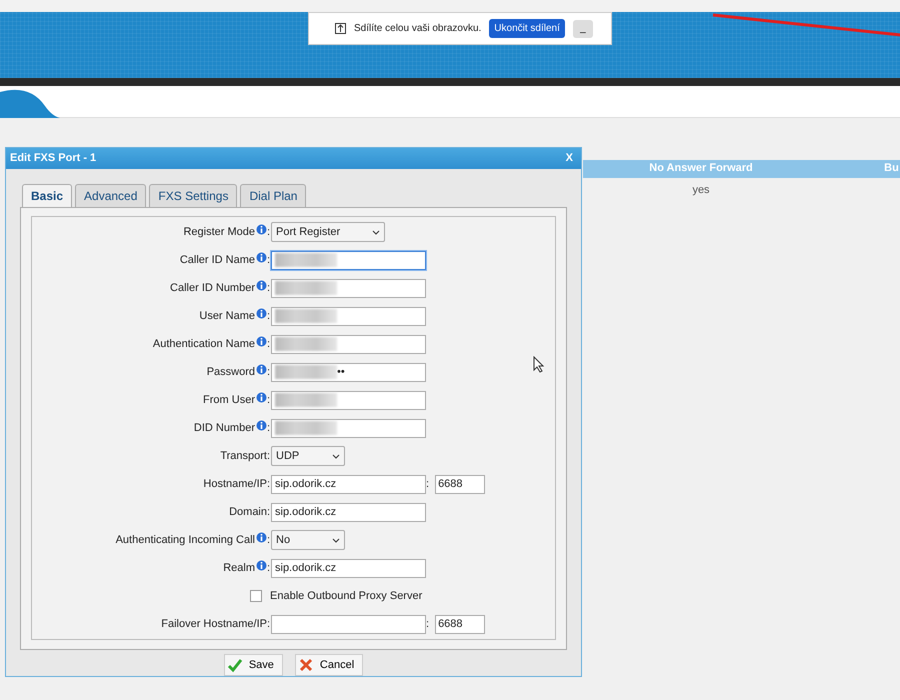 The width and height of the screenshot is (900, 700). I want to click on share-icon, so click(340, 28).